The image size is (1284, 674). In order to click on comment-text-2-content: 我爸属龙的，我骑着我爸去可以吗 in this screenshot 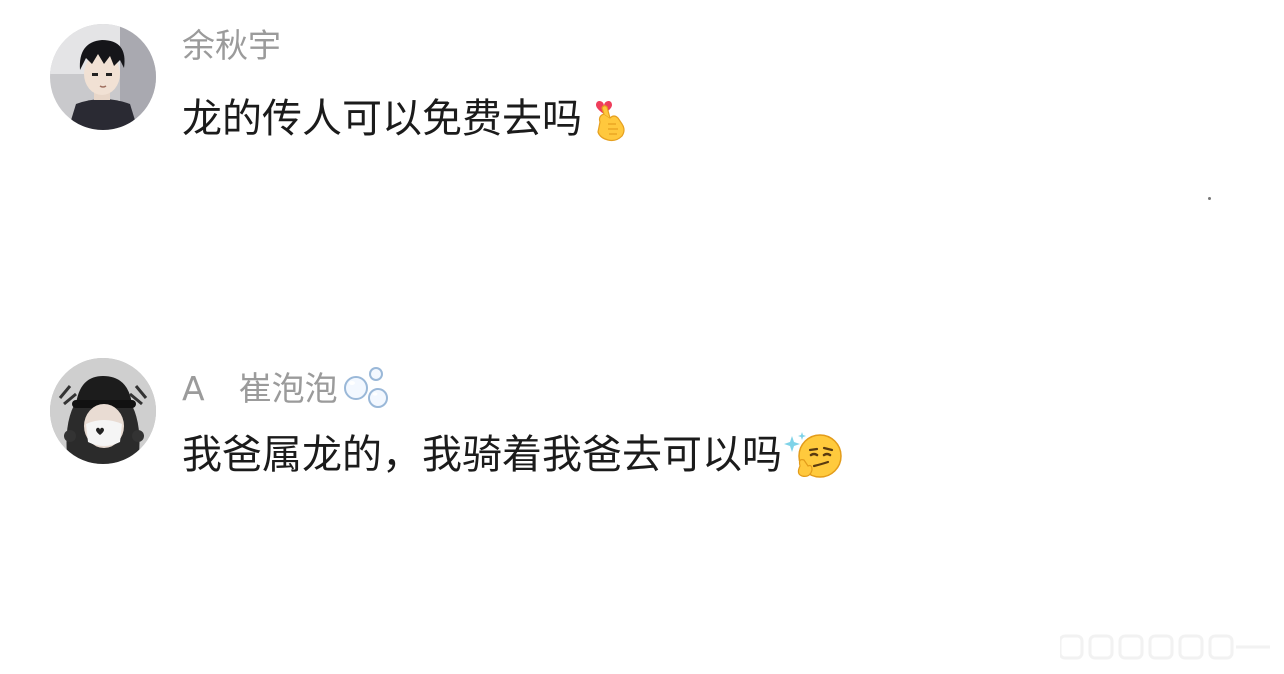, I will do `click(482, 455)`.